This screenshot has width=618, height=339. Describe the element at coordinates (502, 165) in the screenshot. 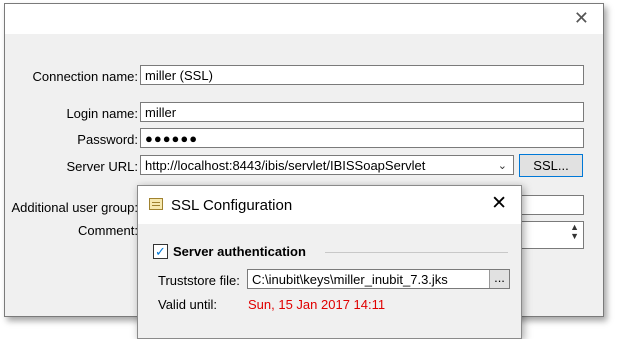

I see `dropdown-chevron-icon: ⌄` at that location.